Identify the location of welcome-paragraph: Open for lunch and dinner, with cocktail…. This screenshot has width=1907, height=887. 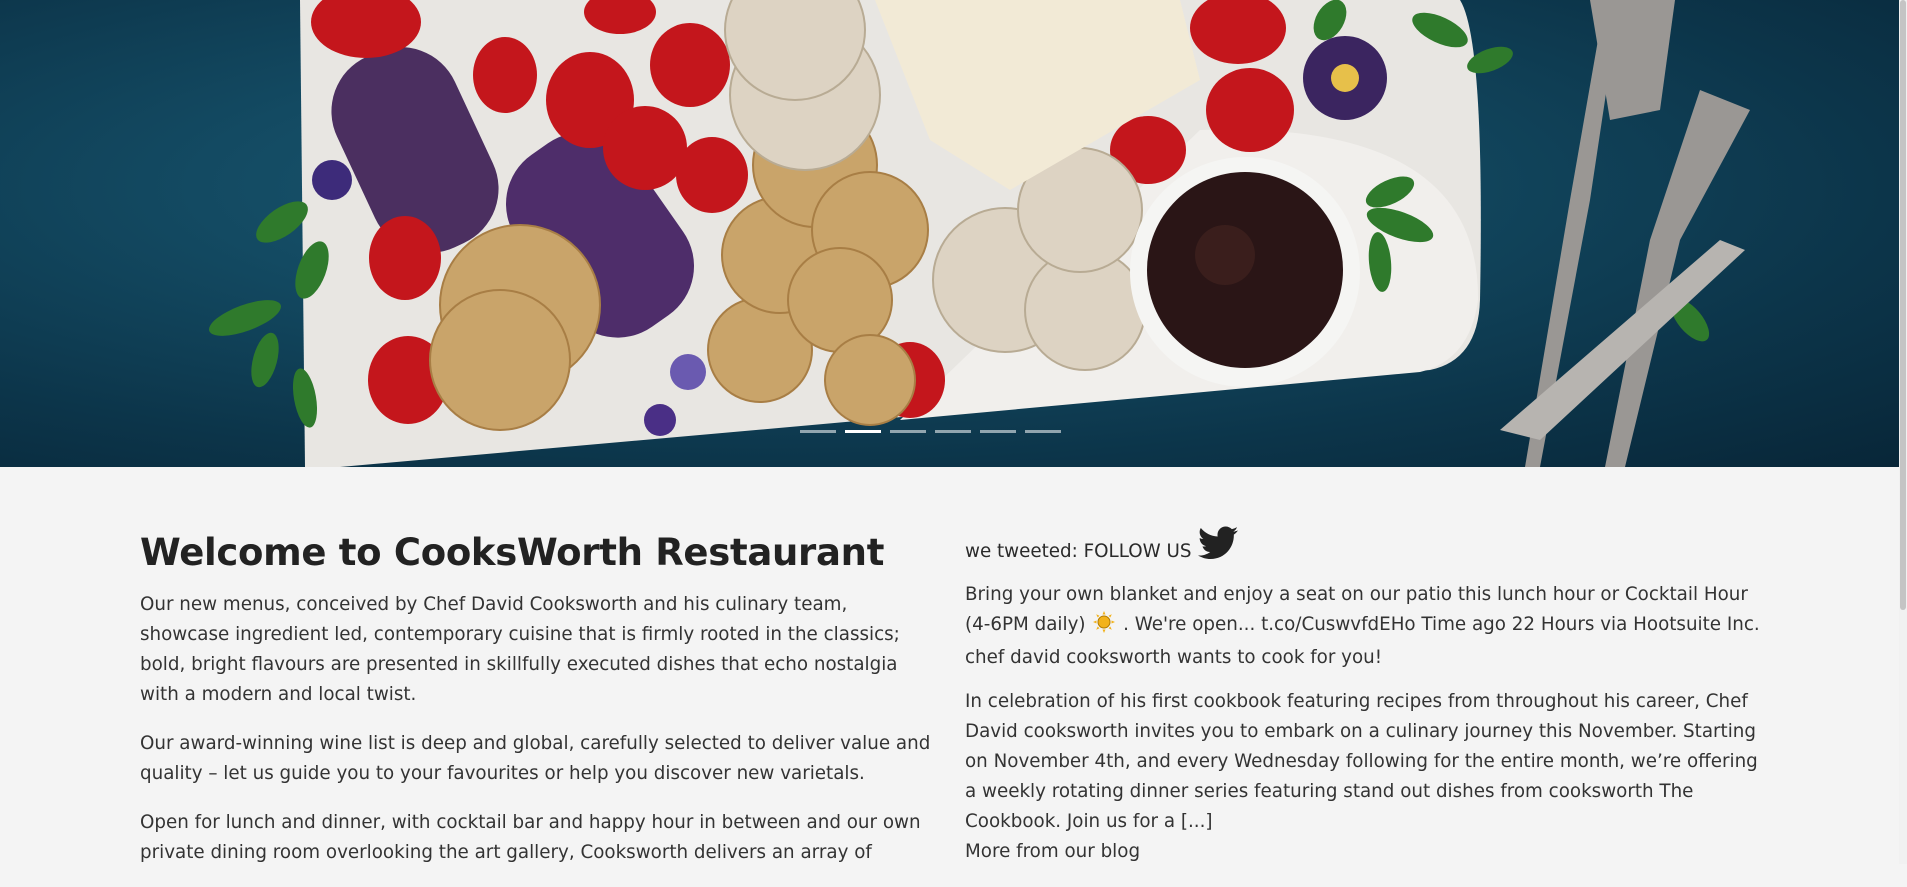
(530, 837).